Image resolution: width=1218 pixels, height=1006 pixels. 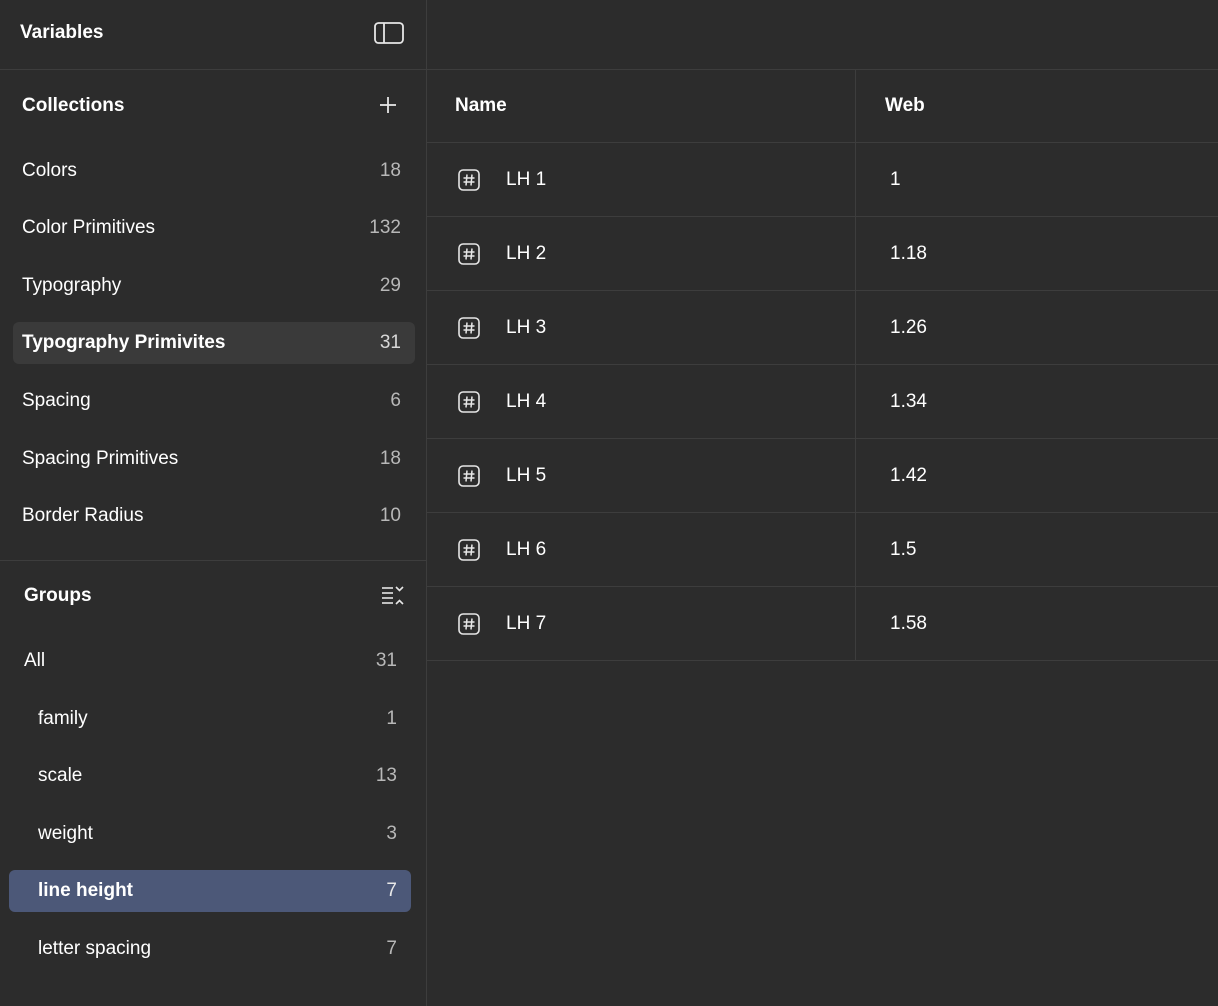 I want to click on table-row: LH 2 1.18, so click(x=822, y=254).